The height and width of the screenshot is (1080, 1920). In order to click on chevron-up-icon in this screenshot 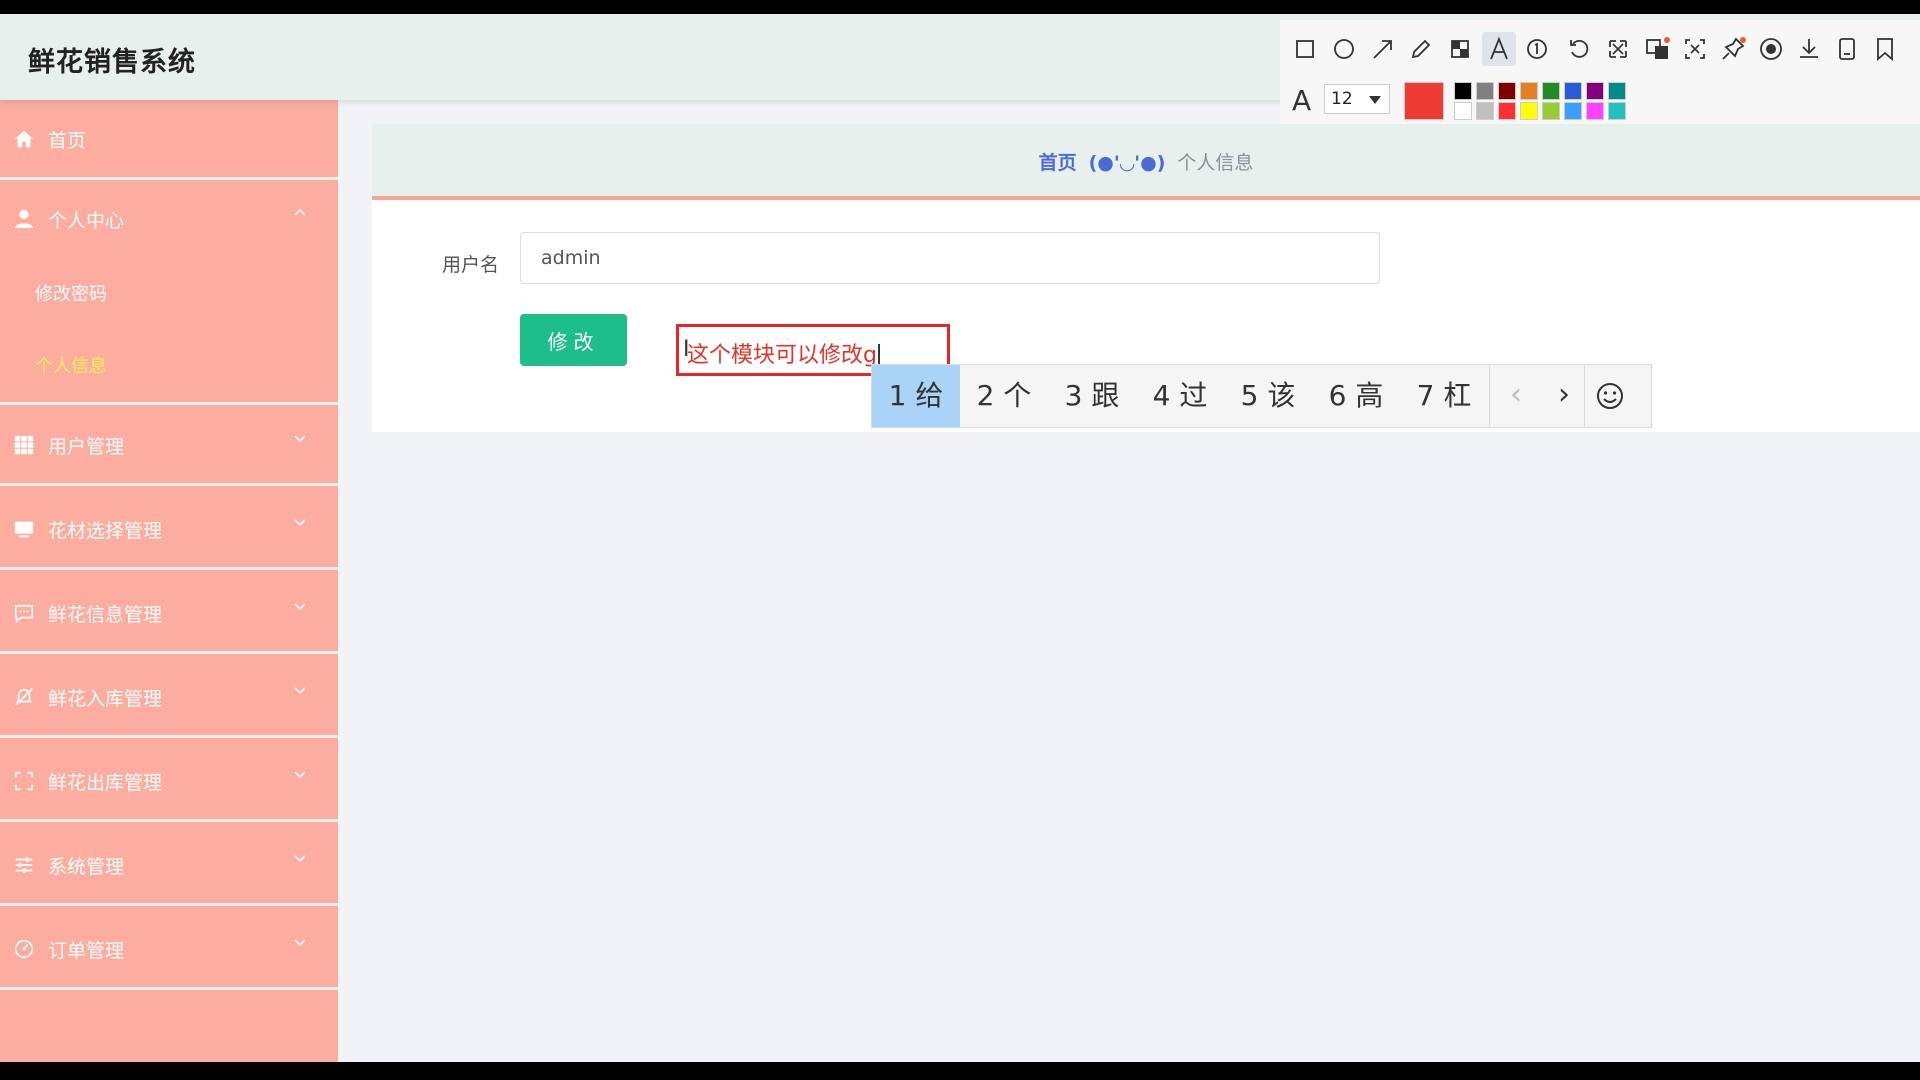, I will do `click(300, 214)`.